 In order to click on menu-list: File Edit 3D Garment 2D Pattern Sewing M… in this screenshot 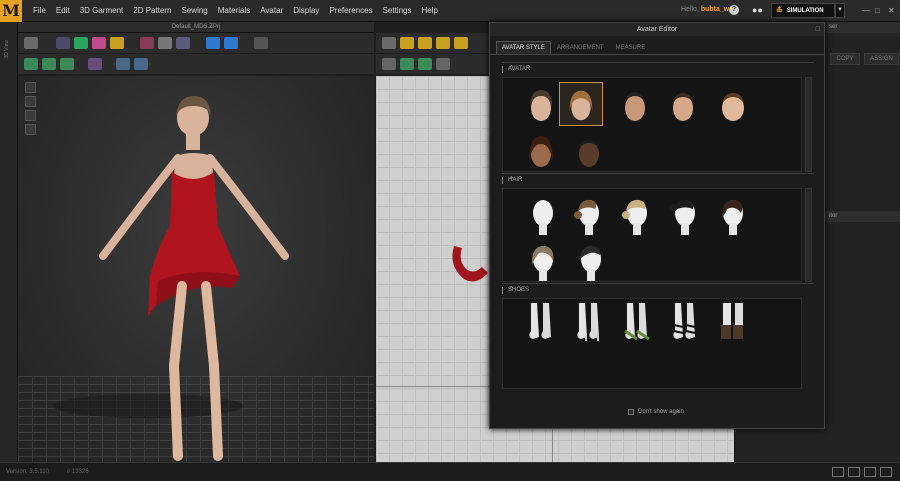, I will do `click(235, 10)`.